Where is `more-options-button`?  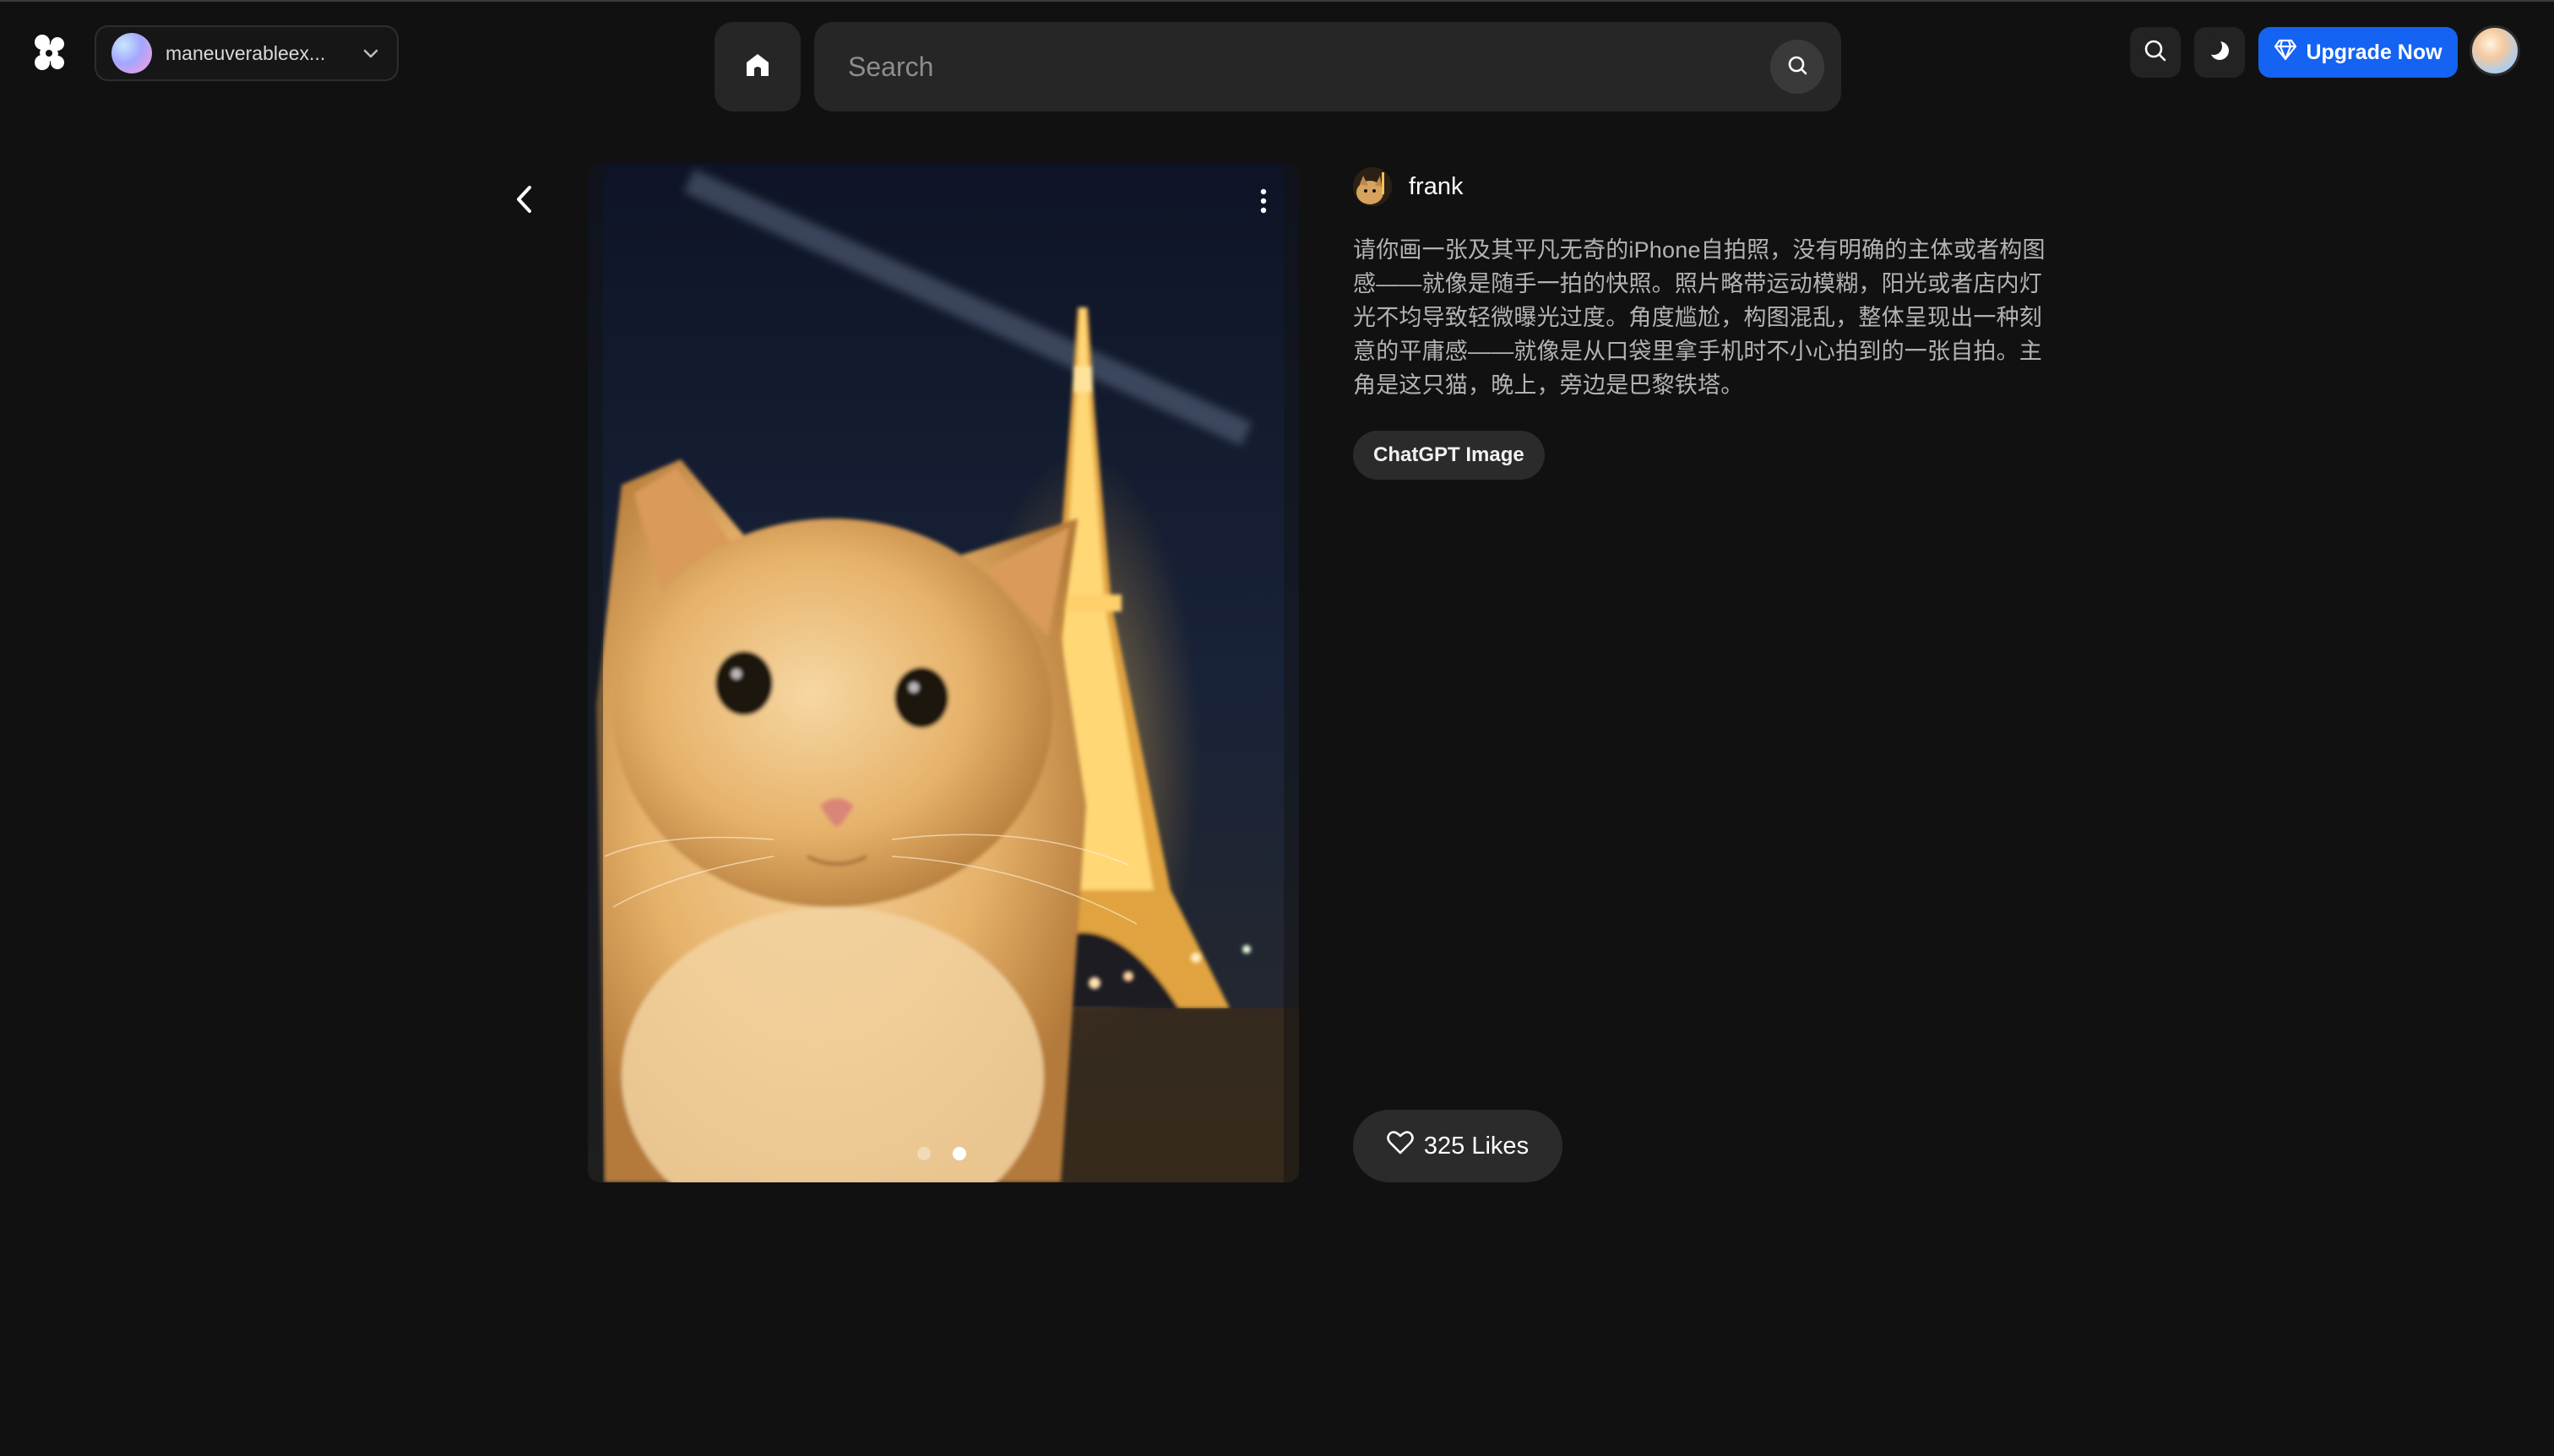
more-options-button is located at coordinates (1263, 201).